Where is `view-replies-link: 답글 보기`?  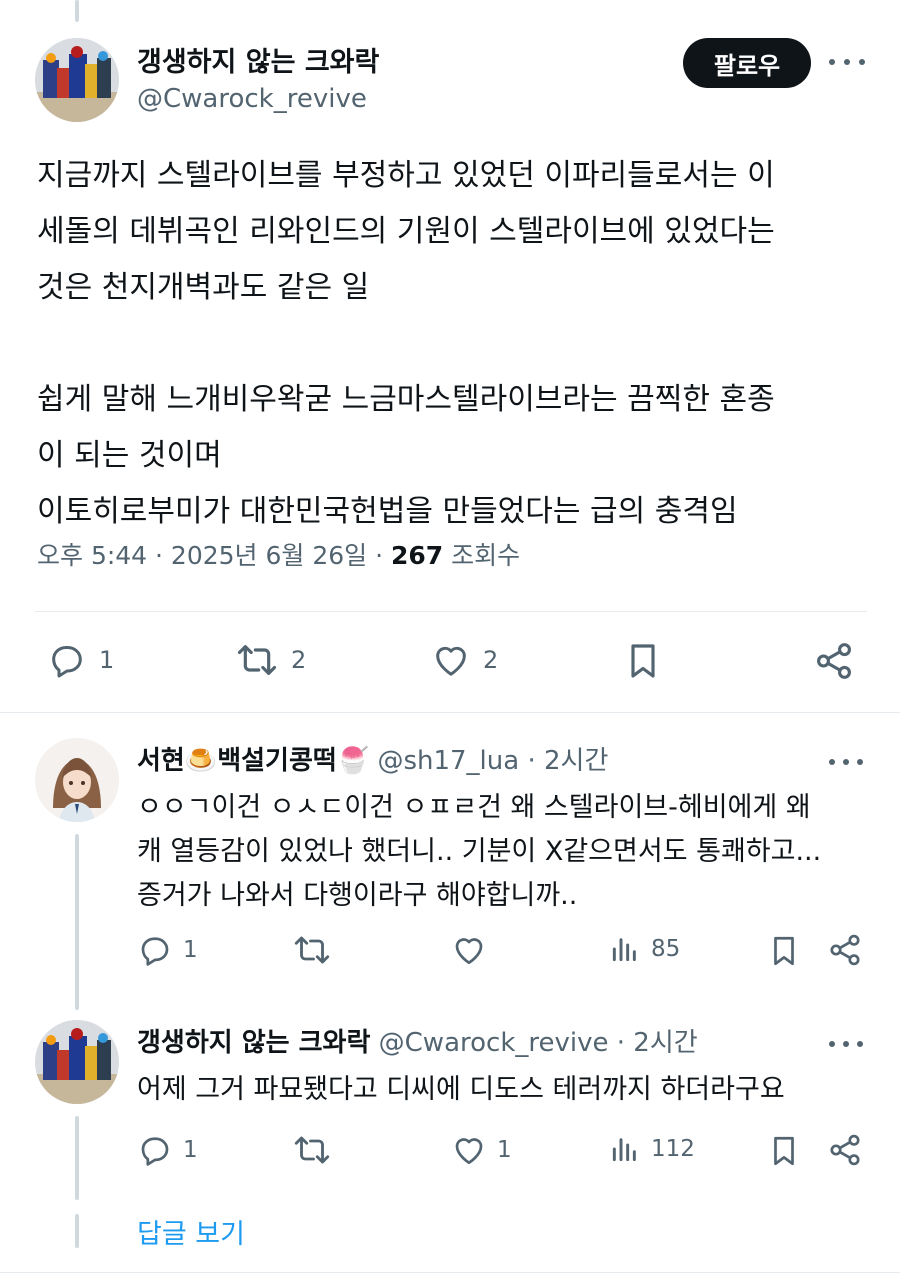 view-replies-link: 답글 보기 is located at coordinates (191, 1231).